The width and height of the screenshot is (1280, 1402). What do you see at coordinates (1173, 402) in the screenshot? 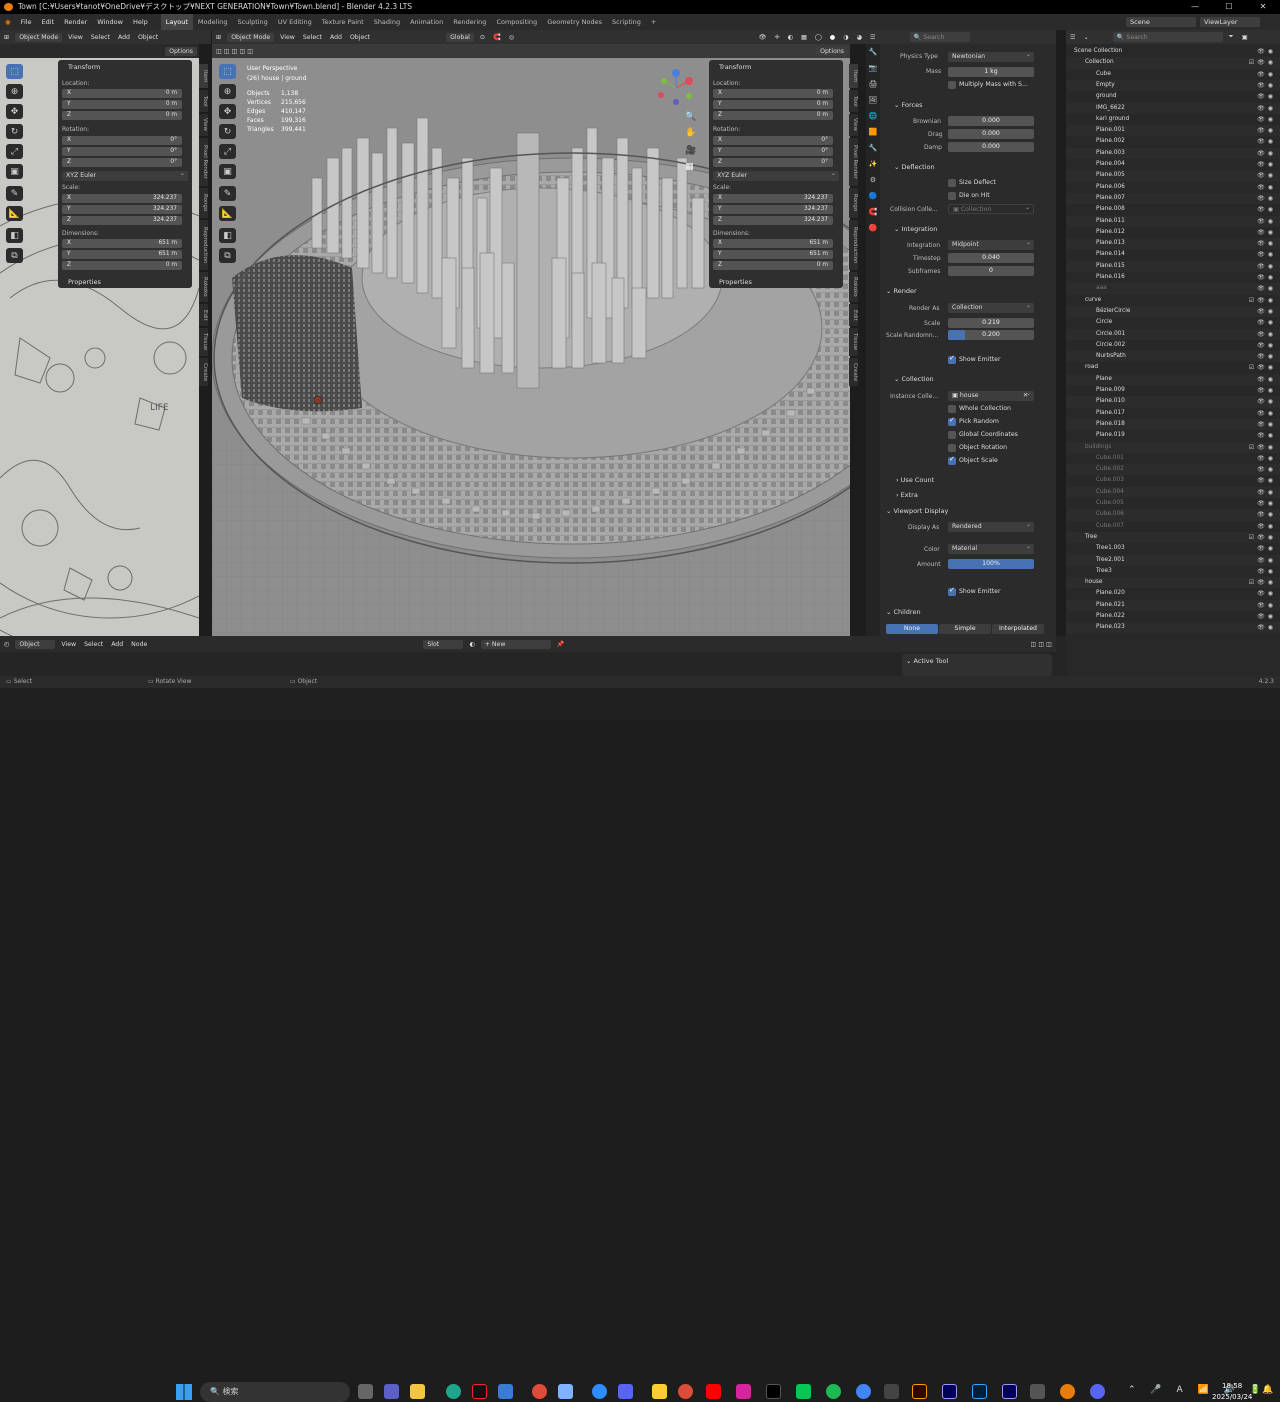
I see `outliner-row: Plane.010 👁◉` at bounding box center [1173, 402].